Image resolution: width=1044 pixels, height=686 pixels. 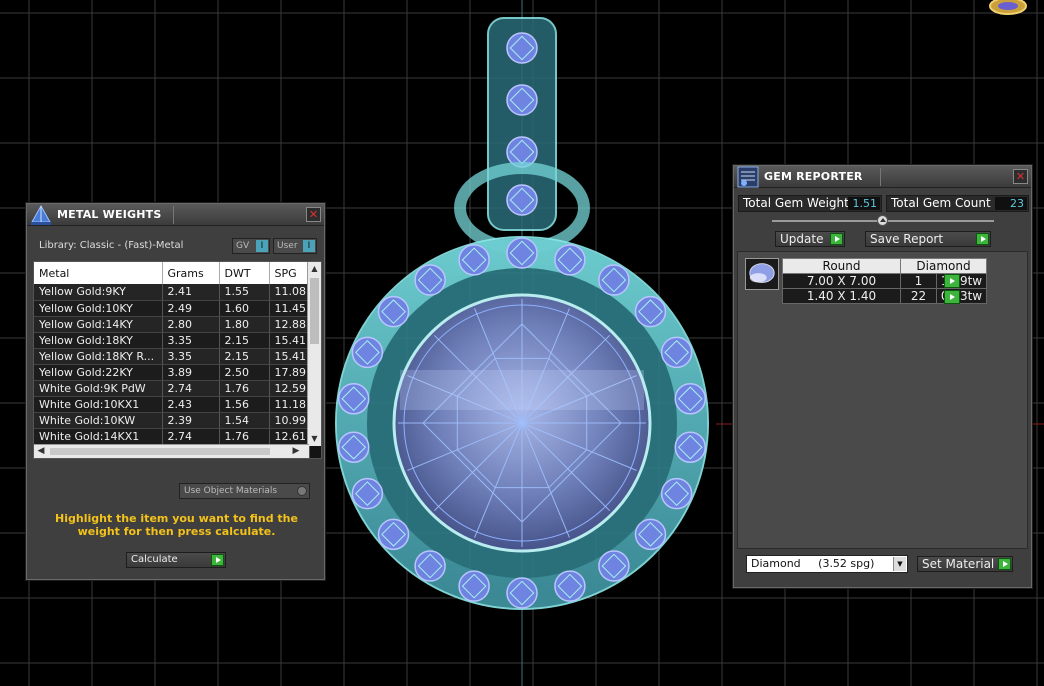 What do you see at coordinates (244, 292) in the screenshot?
I see `dwt-cell: 1.55` at bounding box center [244, 292].